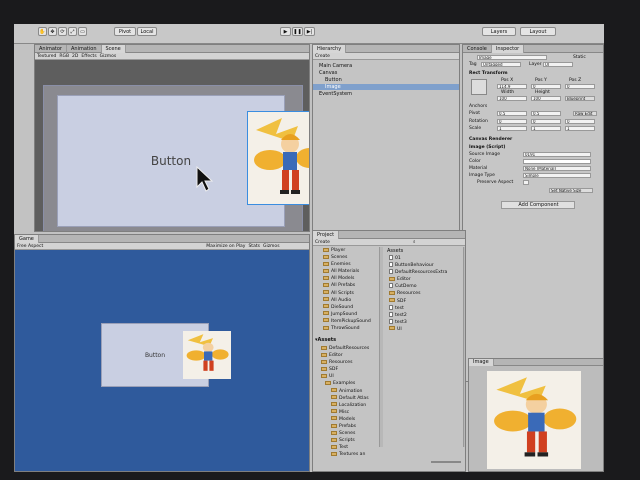 The image size is (640, 480). Describe the element at coordinates (335, 66) in the screenshot. I see `hierarchy-item-main-camera: Main Camera` at that location.